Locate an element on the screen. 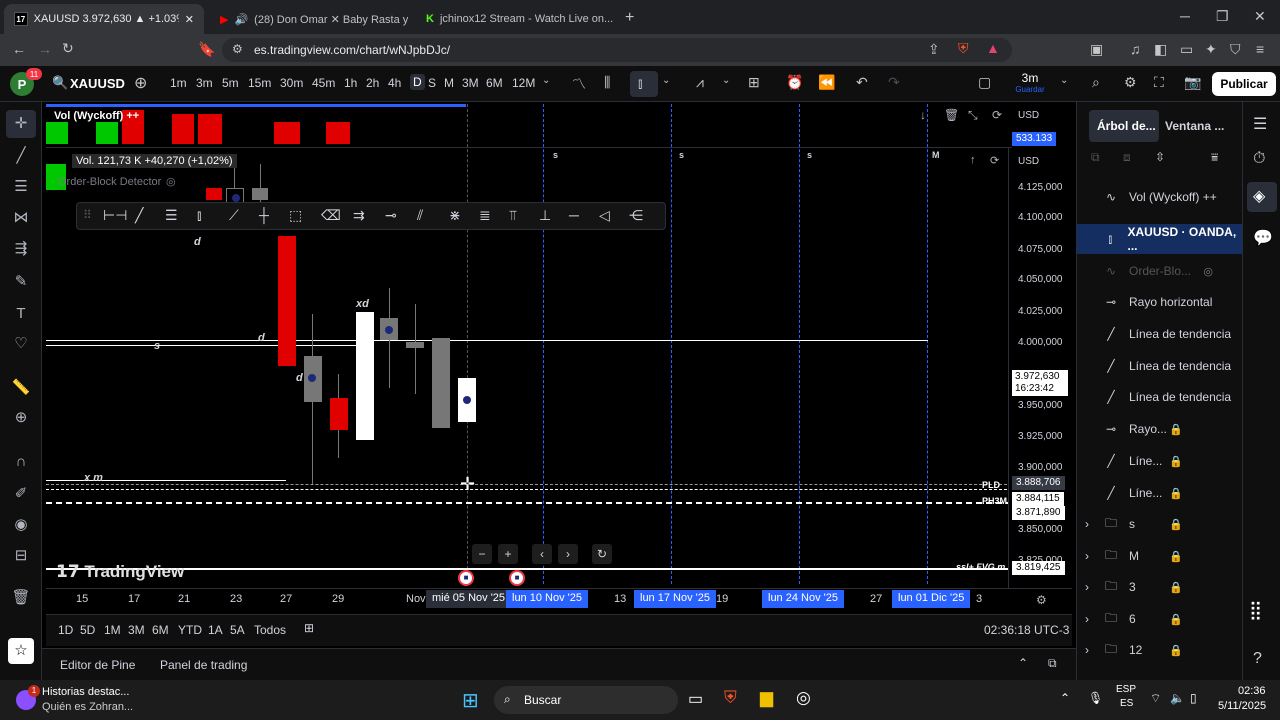 Image resolution: width=1280 pixels, height=720 pixels. trend-angle-icon: ⫽ is located at coordinates (420, 215).